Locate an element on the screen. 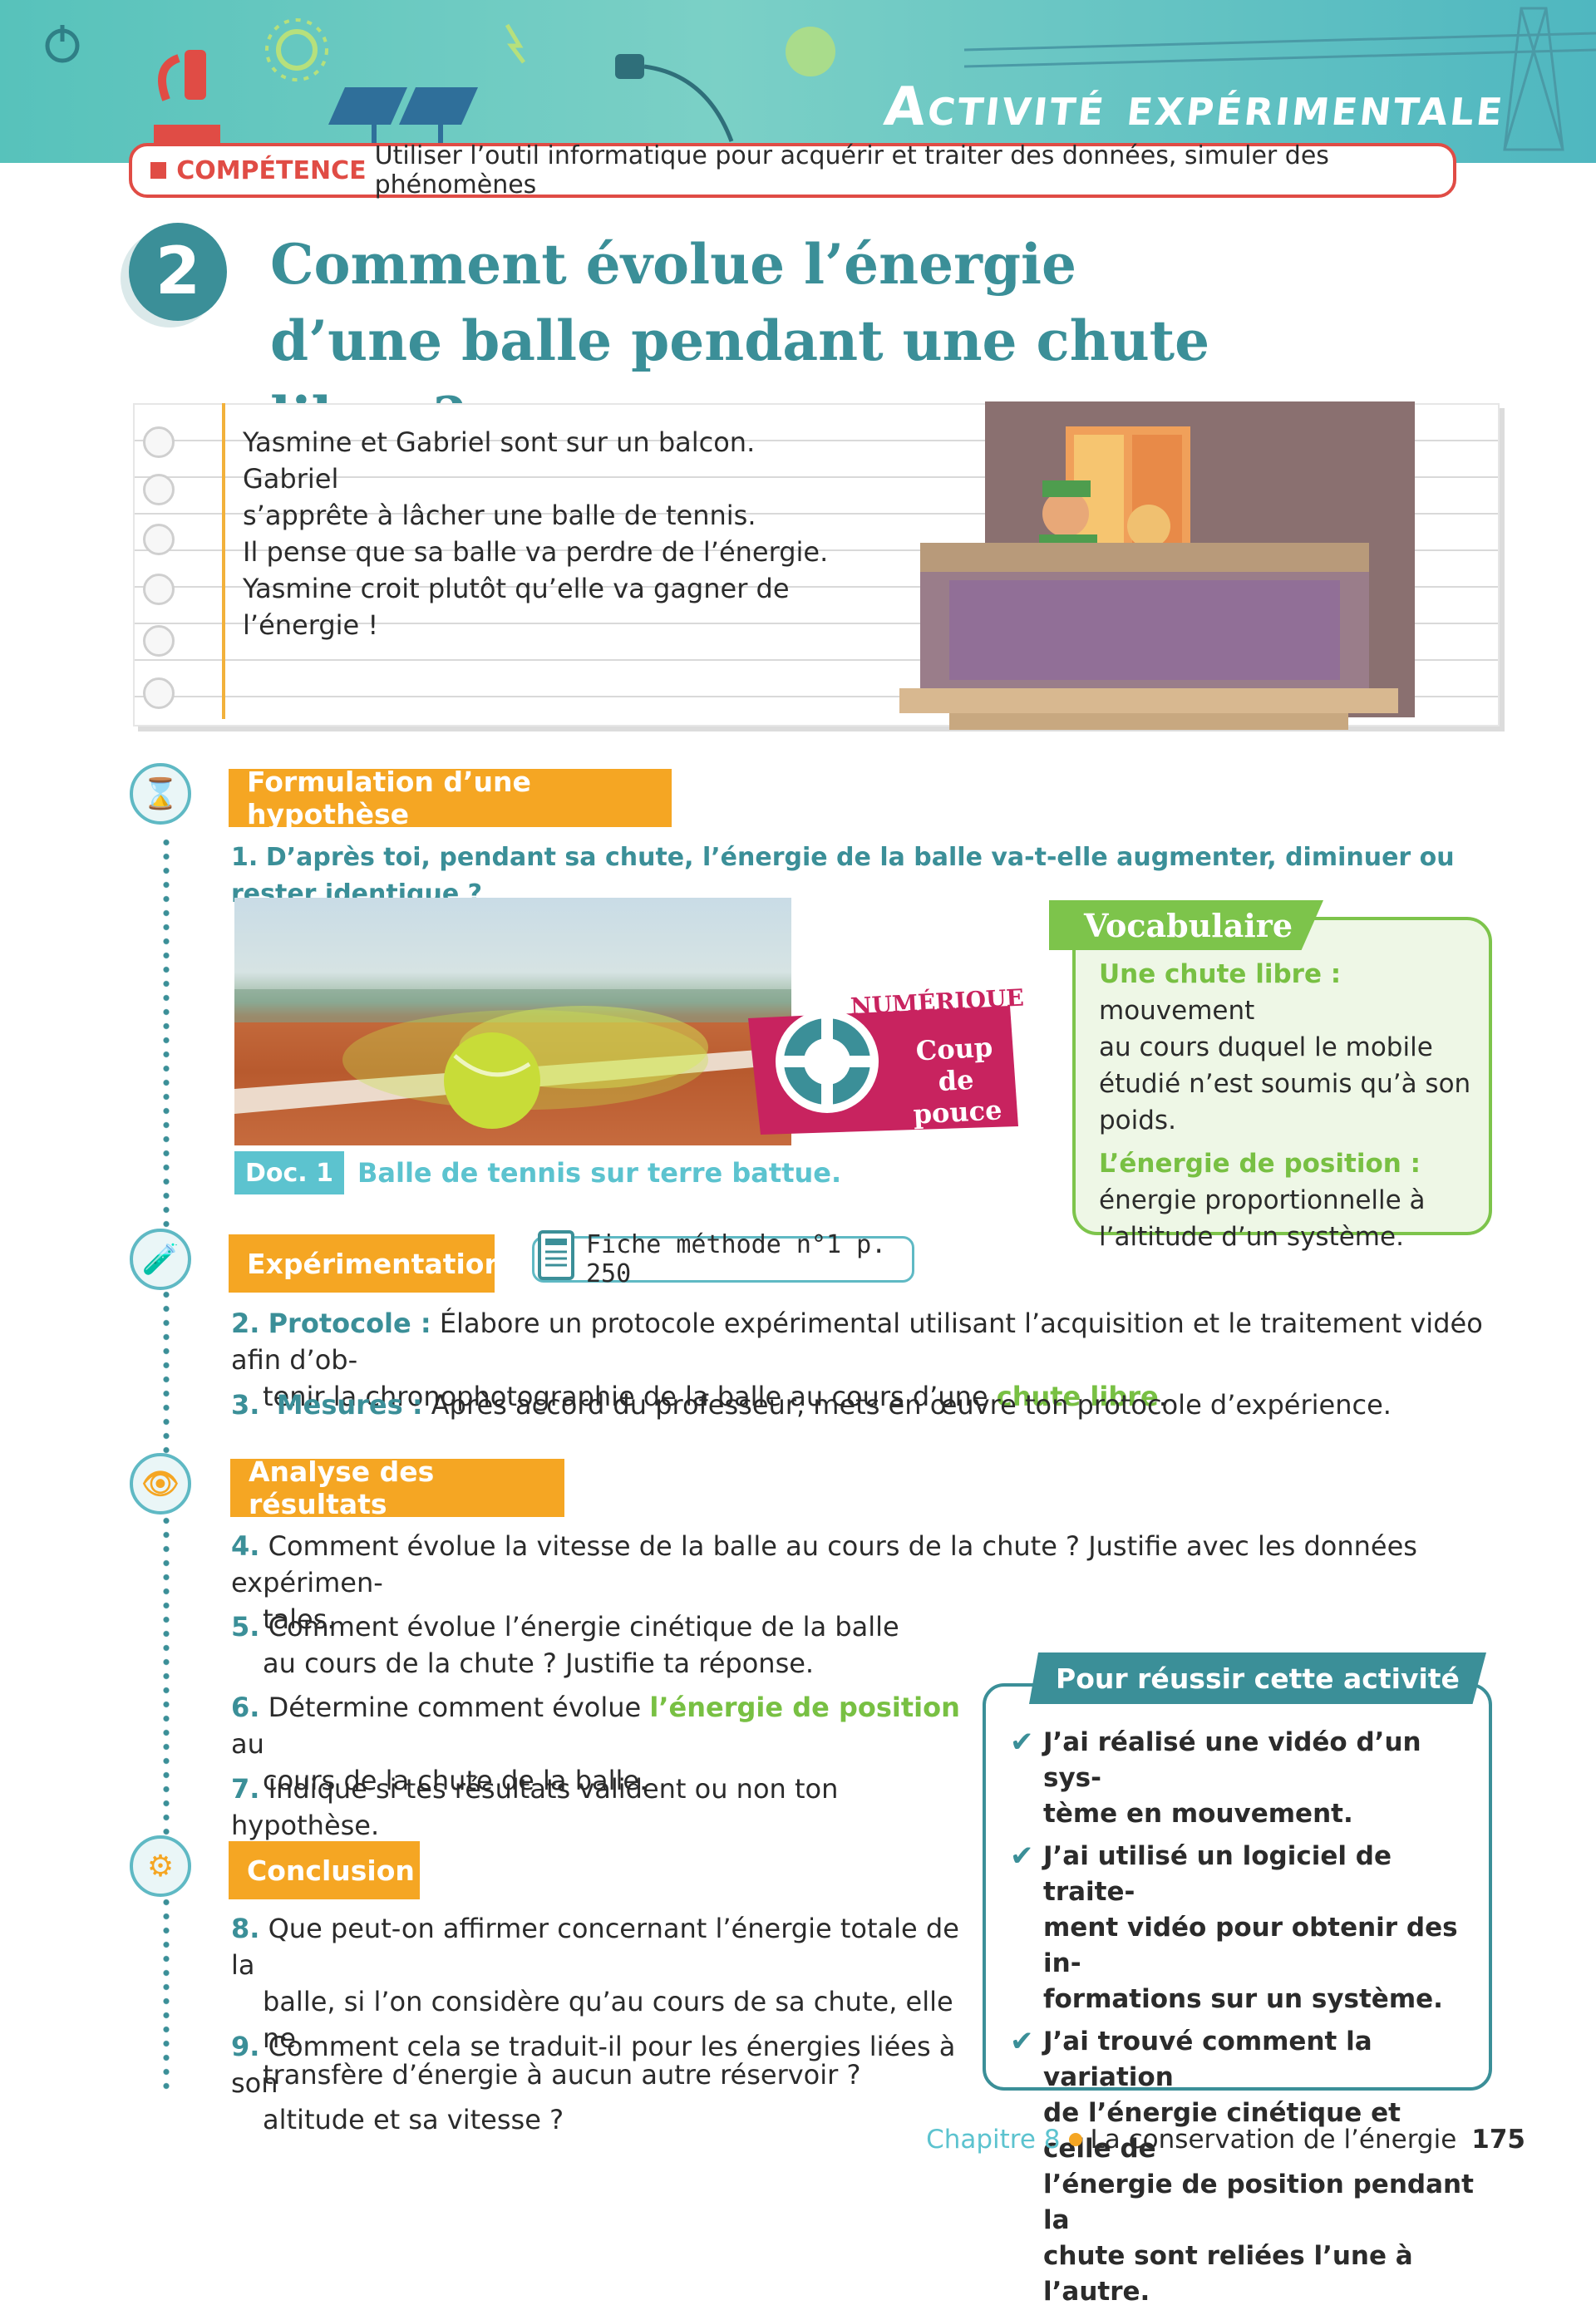 Image resolution: width=1596 pixels, height=2310 pixels. question-number: 7. is located at coordinates (245, 1789).